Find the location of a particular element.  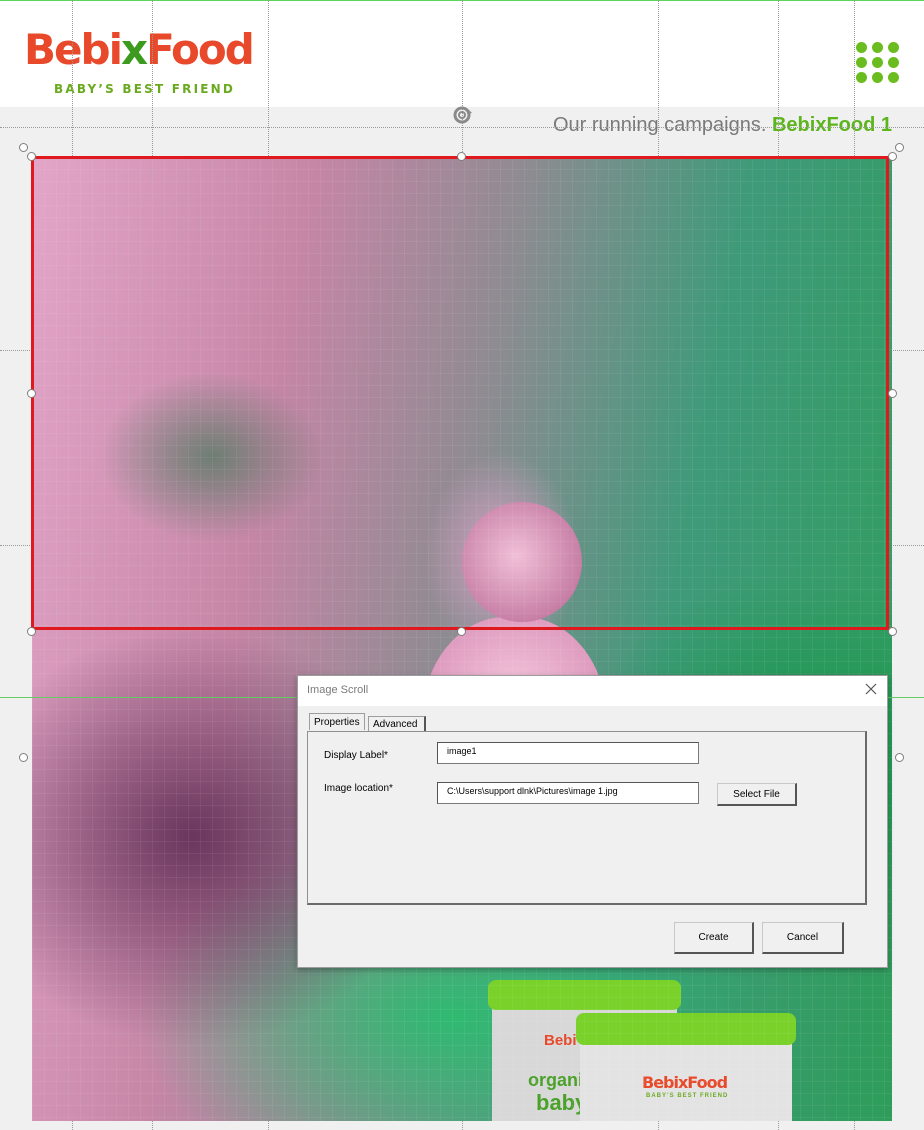

campaign-caption: Our running campaigns. BebixFood 1 is located at coordinates (722, 125).